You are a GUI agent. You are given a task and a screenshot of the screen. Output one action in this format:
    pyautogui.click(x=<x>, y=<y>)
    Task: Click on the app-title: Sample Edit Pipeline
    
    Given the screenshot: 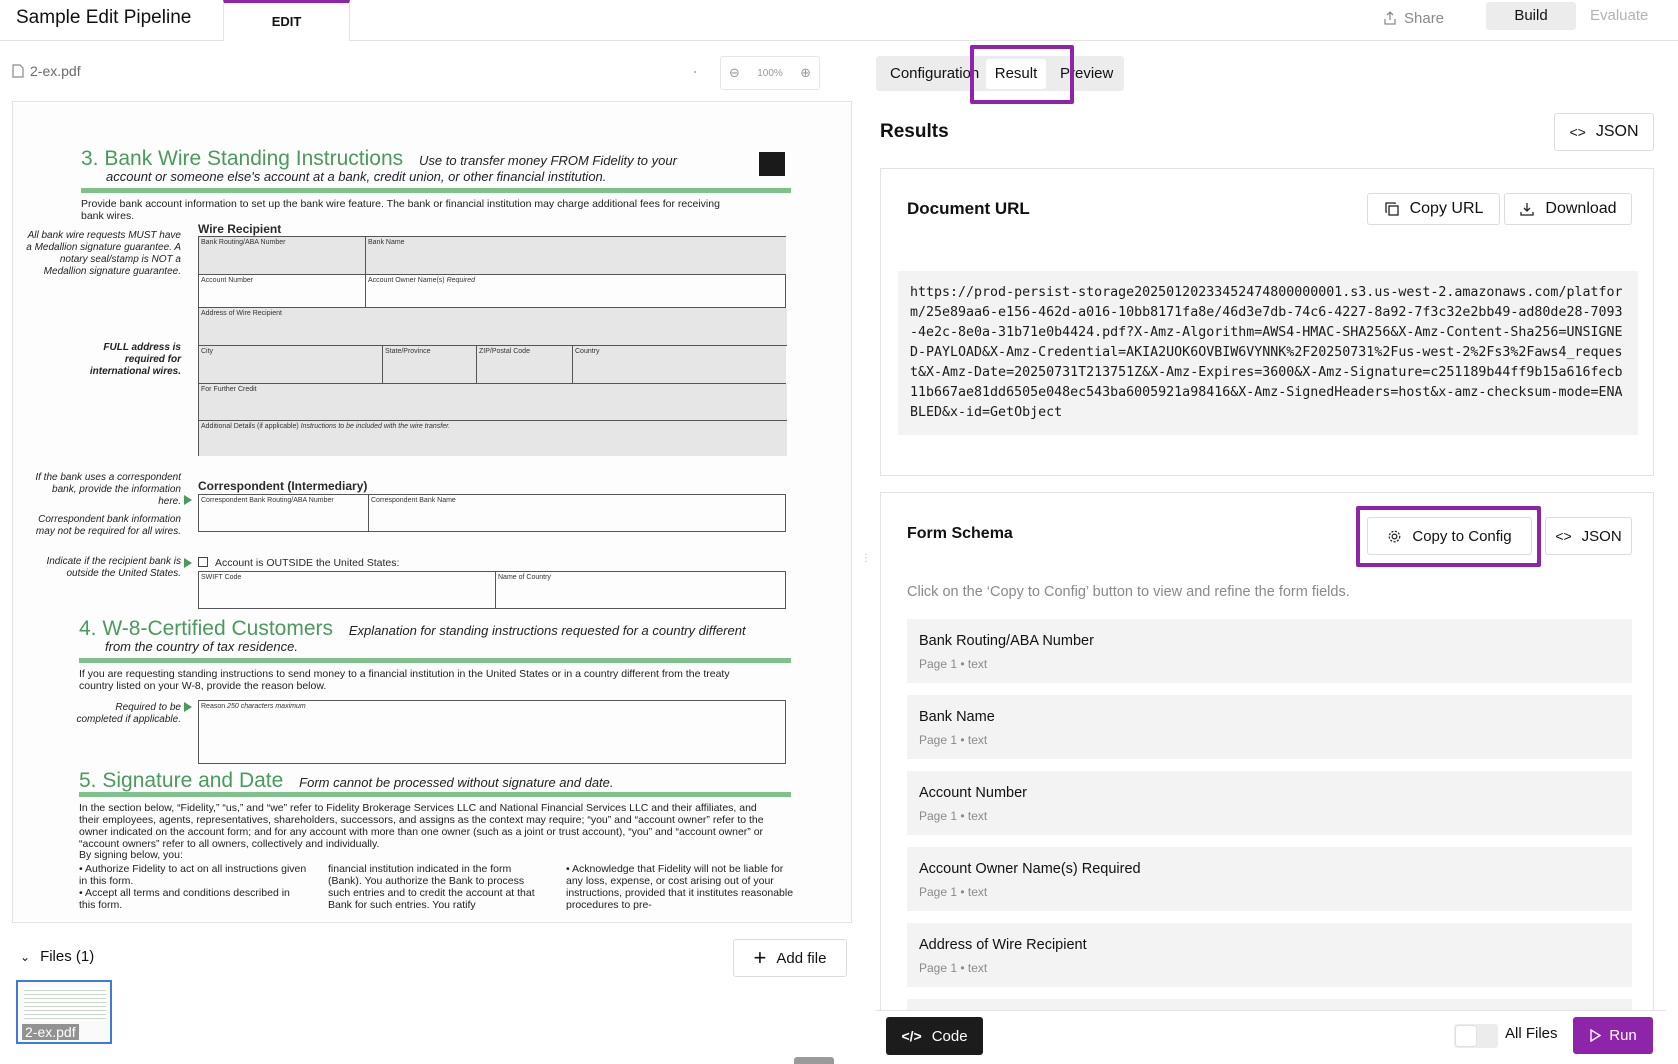 What is the action you would take?
    pyautogui.click(x=104, y=17)
    